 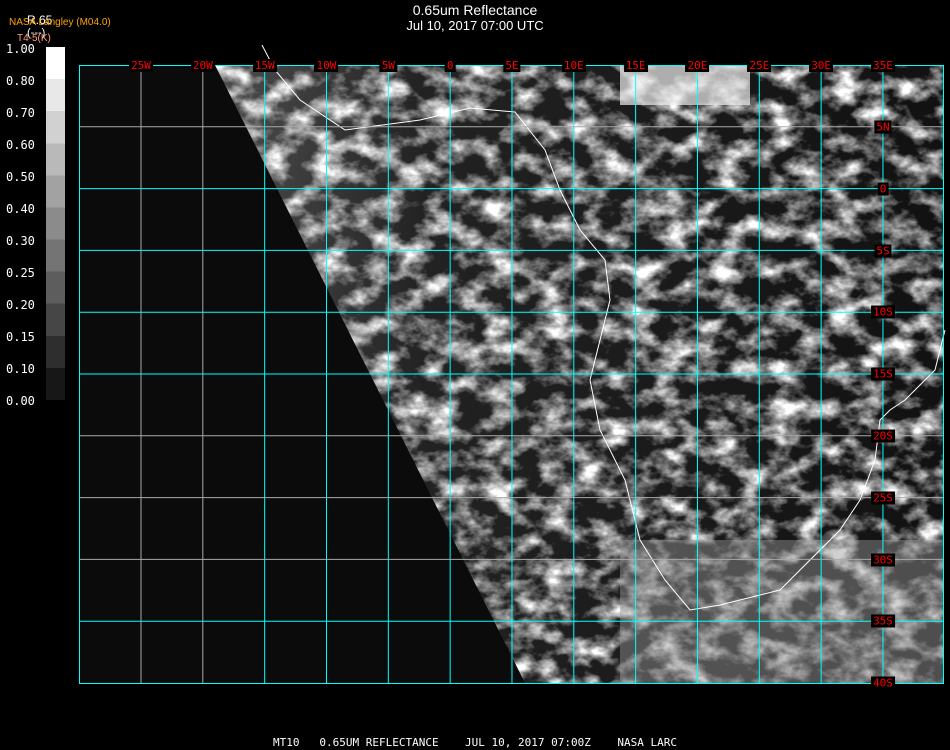 What do you see at coordinates (141, 65) in the screenshot?
I see `longitude-label: 25W` at bounding box center [141, 65].